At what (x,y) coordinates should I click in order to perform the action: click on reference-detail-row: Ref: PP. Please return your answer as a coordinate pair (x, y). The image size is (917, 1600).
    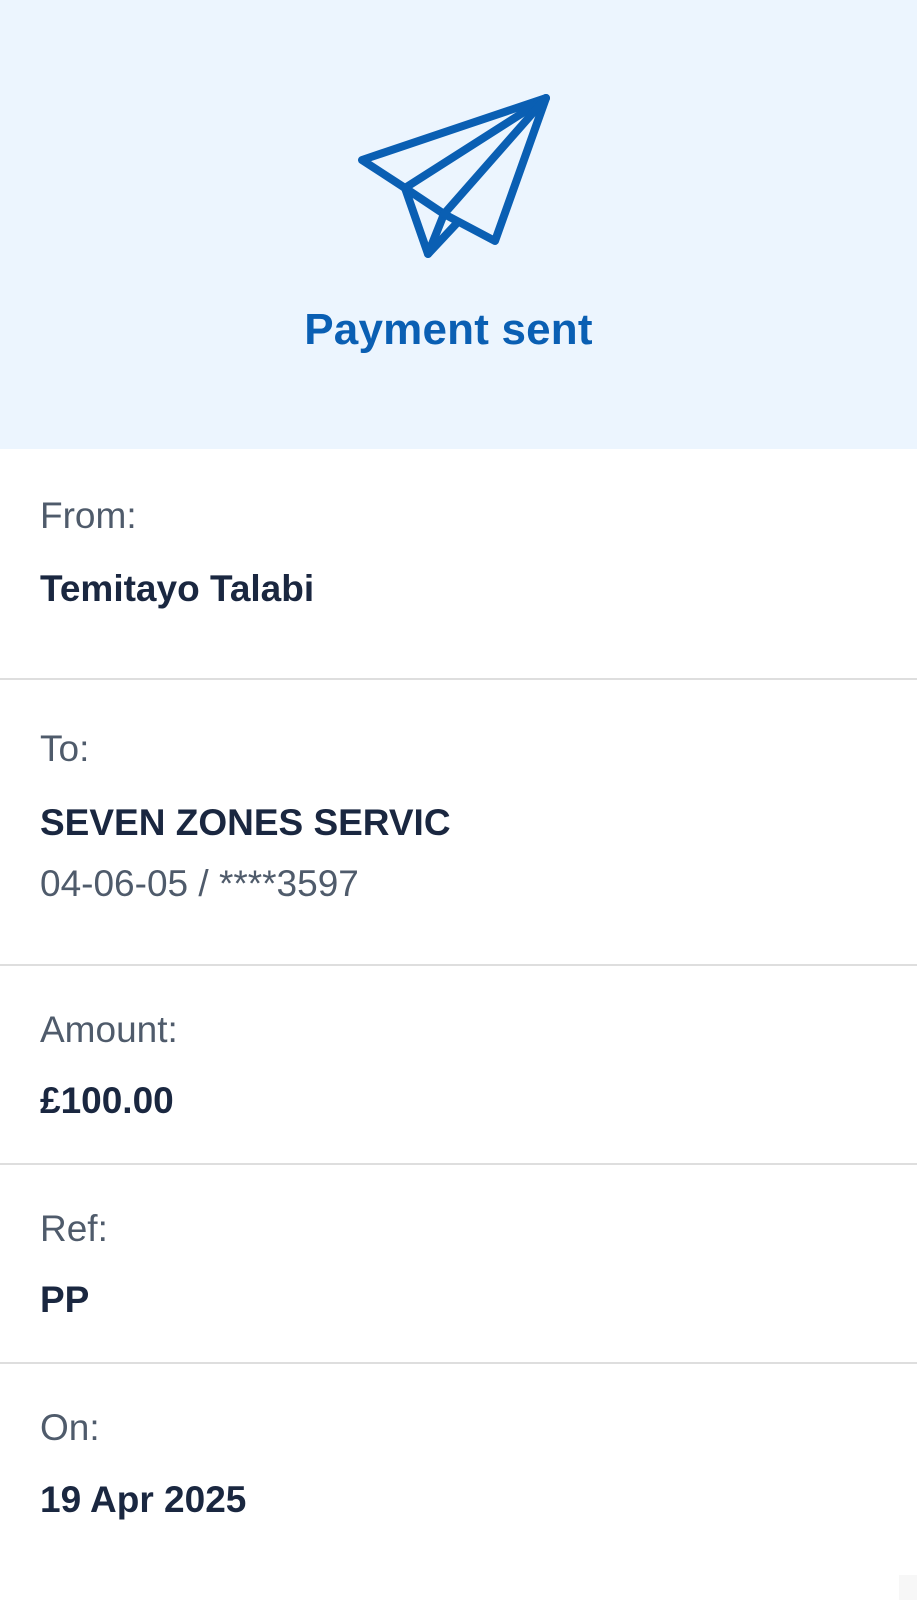
    Looking at the image, I should click on (458, 1264).